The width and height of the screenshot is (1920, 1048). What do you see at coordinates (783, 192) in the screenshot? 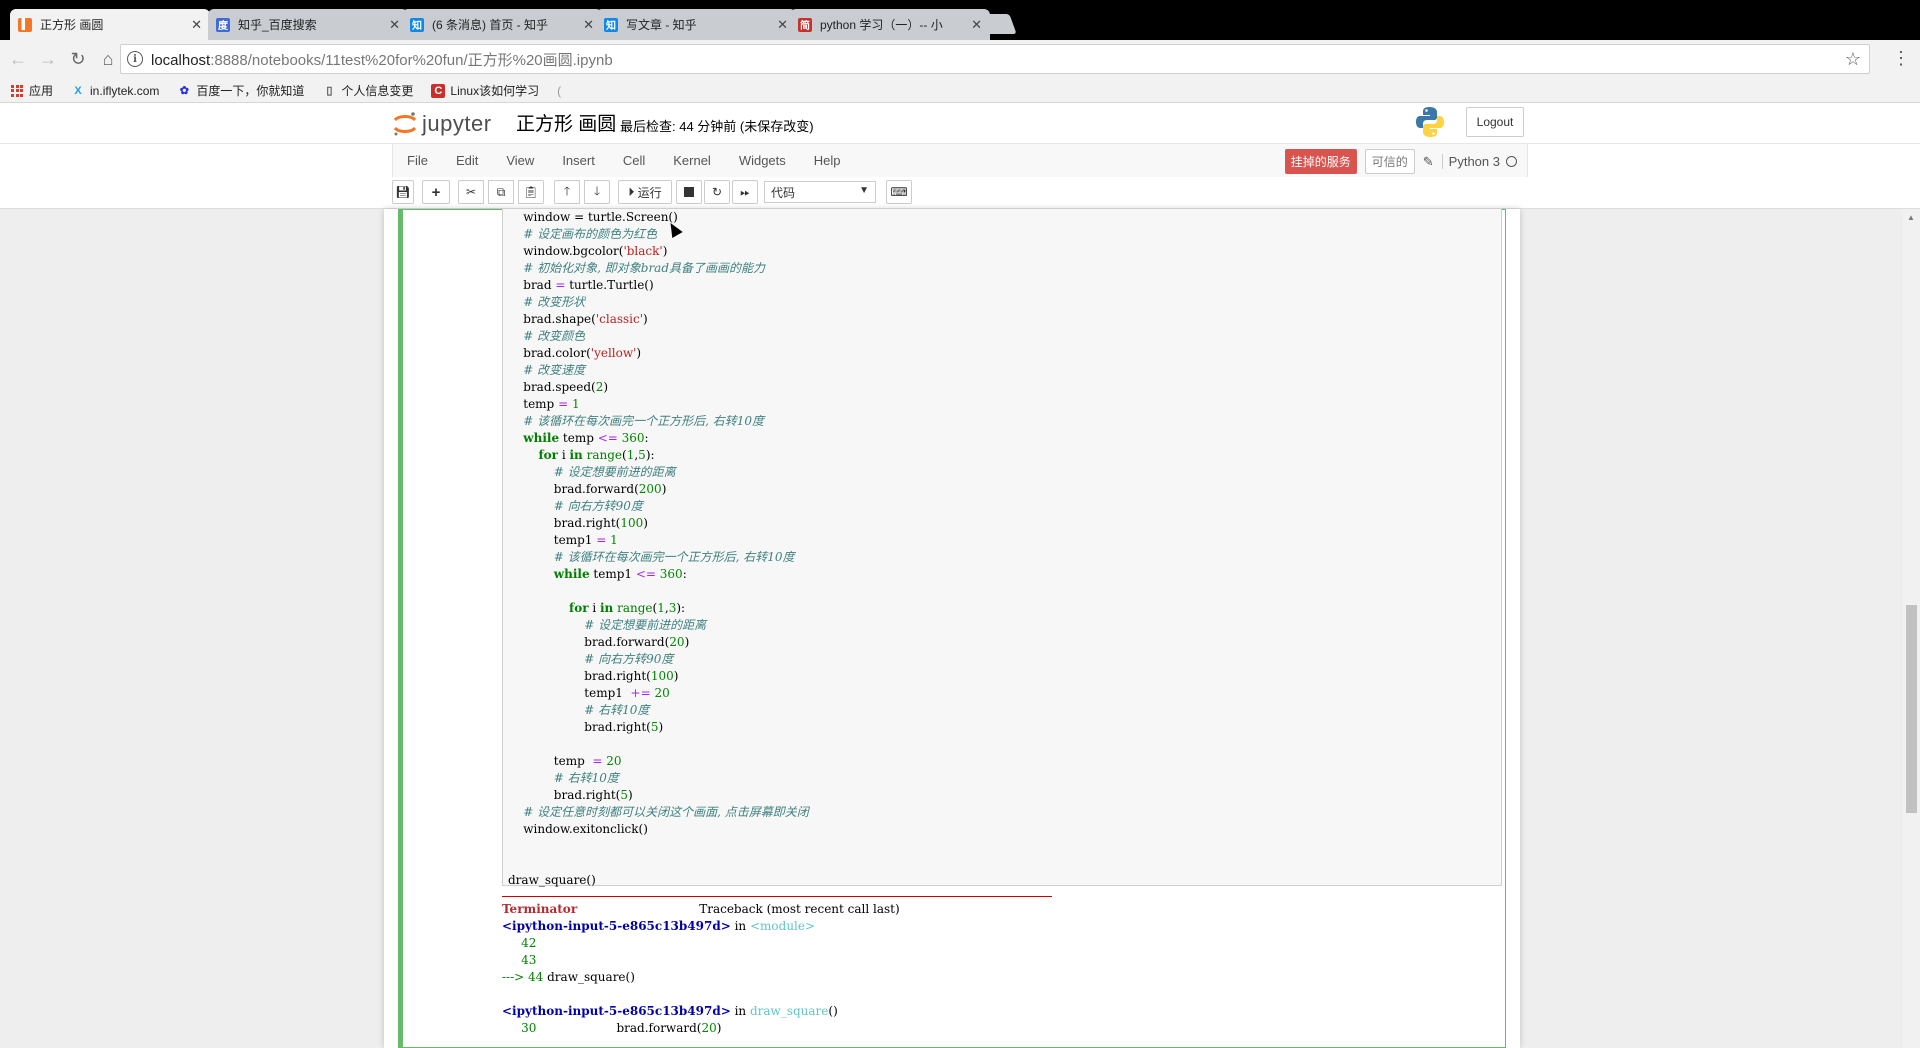
I see `cell-type-value: 代码` at bounding box center [783, 192].